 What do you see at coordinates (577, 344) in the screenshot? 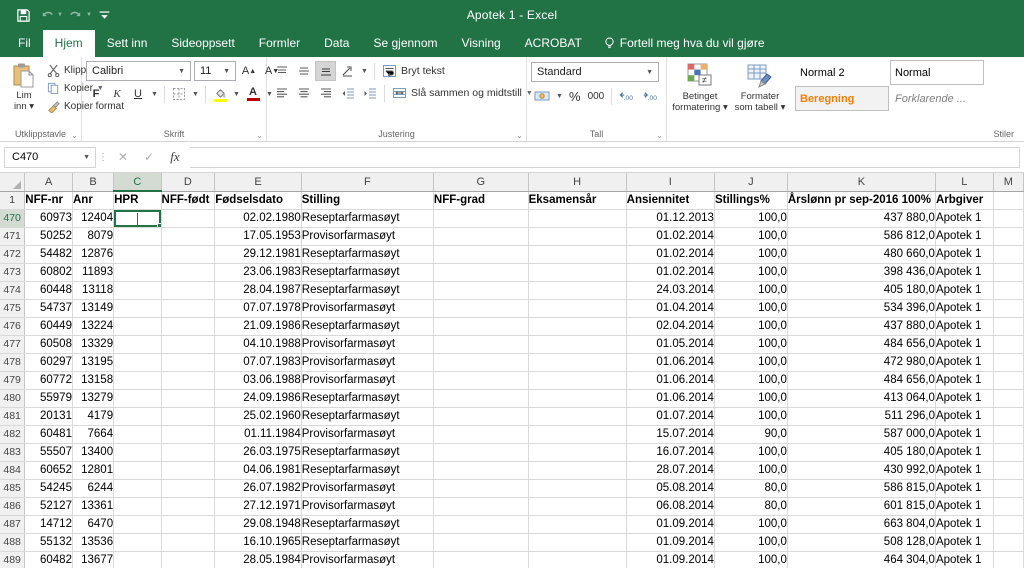
I see `cell-H477` at bounding box center [577, 344].